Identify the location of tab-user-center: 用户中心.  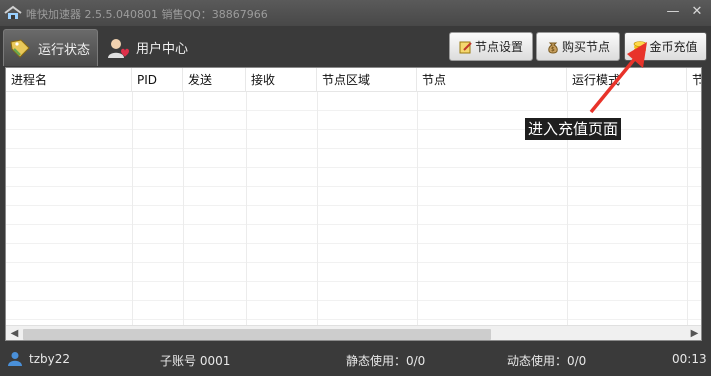
(152, 47).